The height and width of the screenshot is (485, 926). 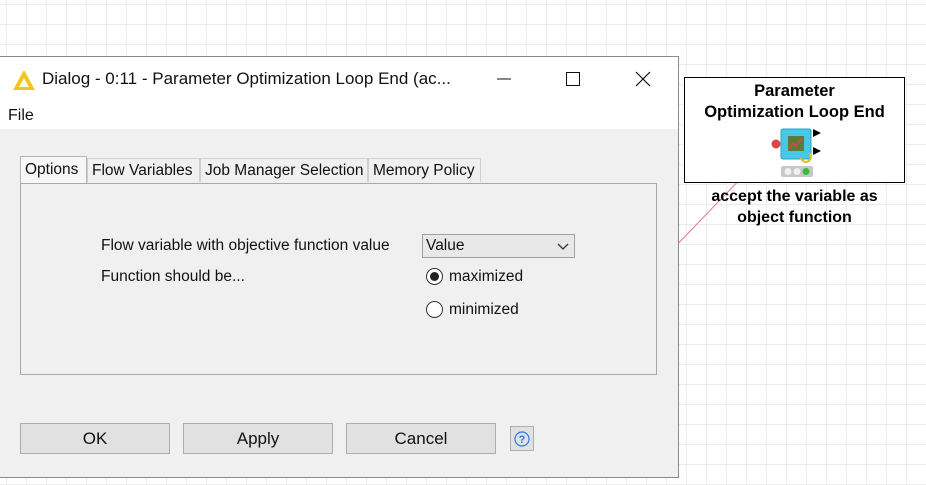 I want to click on maximize-button, so click(x=573, y=79).